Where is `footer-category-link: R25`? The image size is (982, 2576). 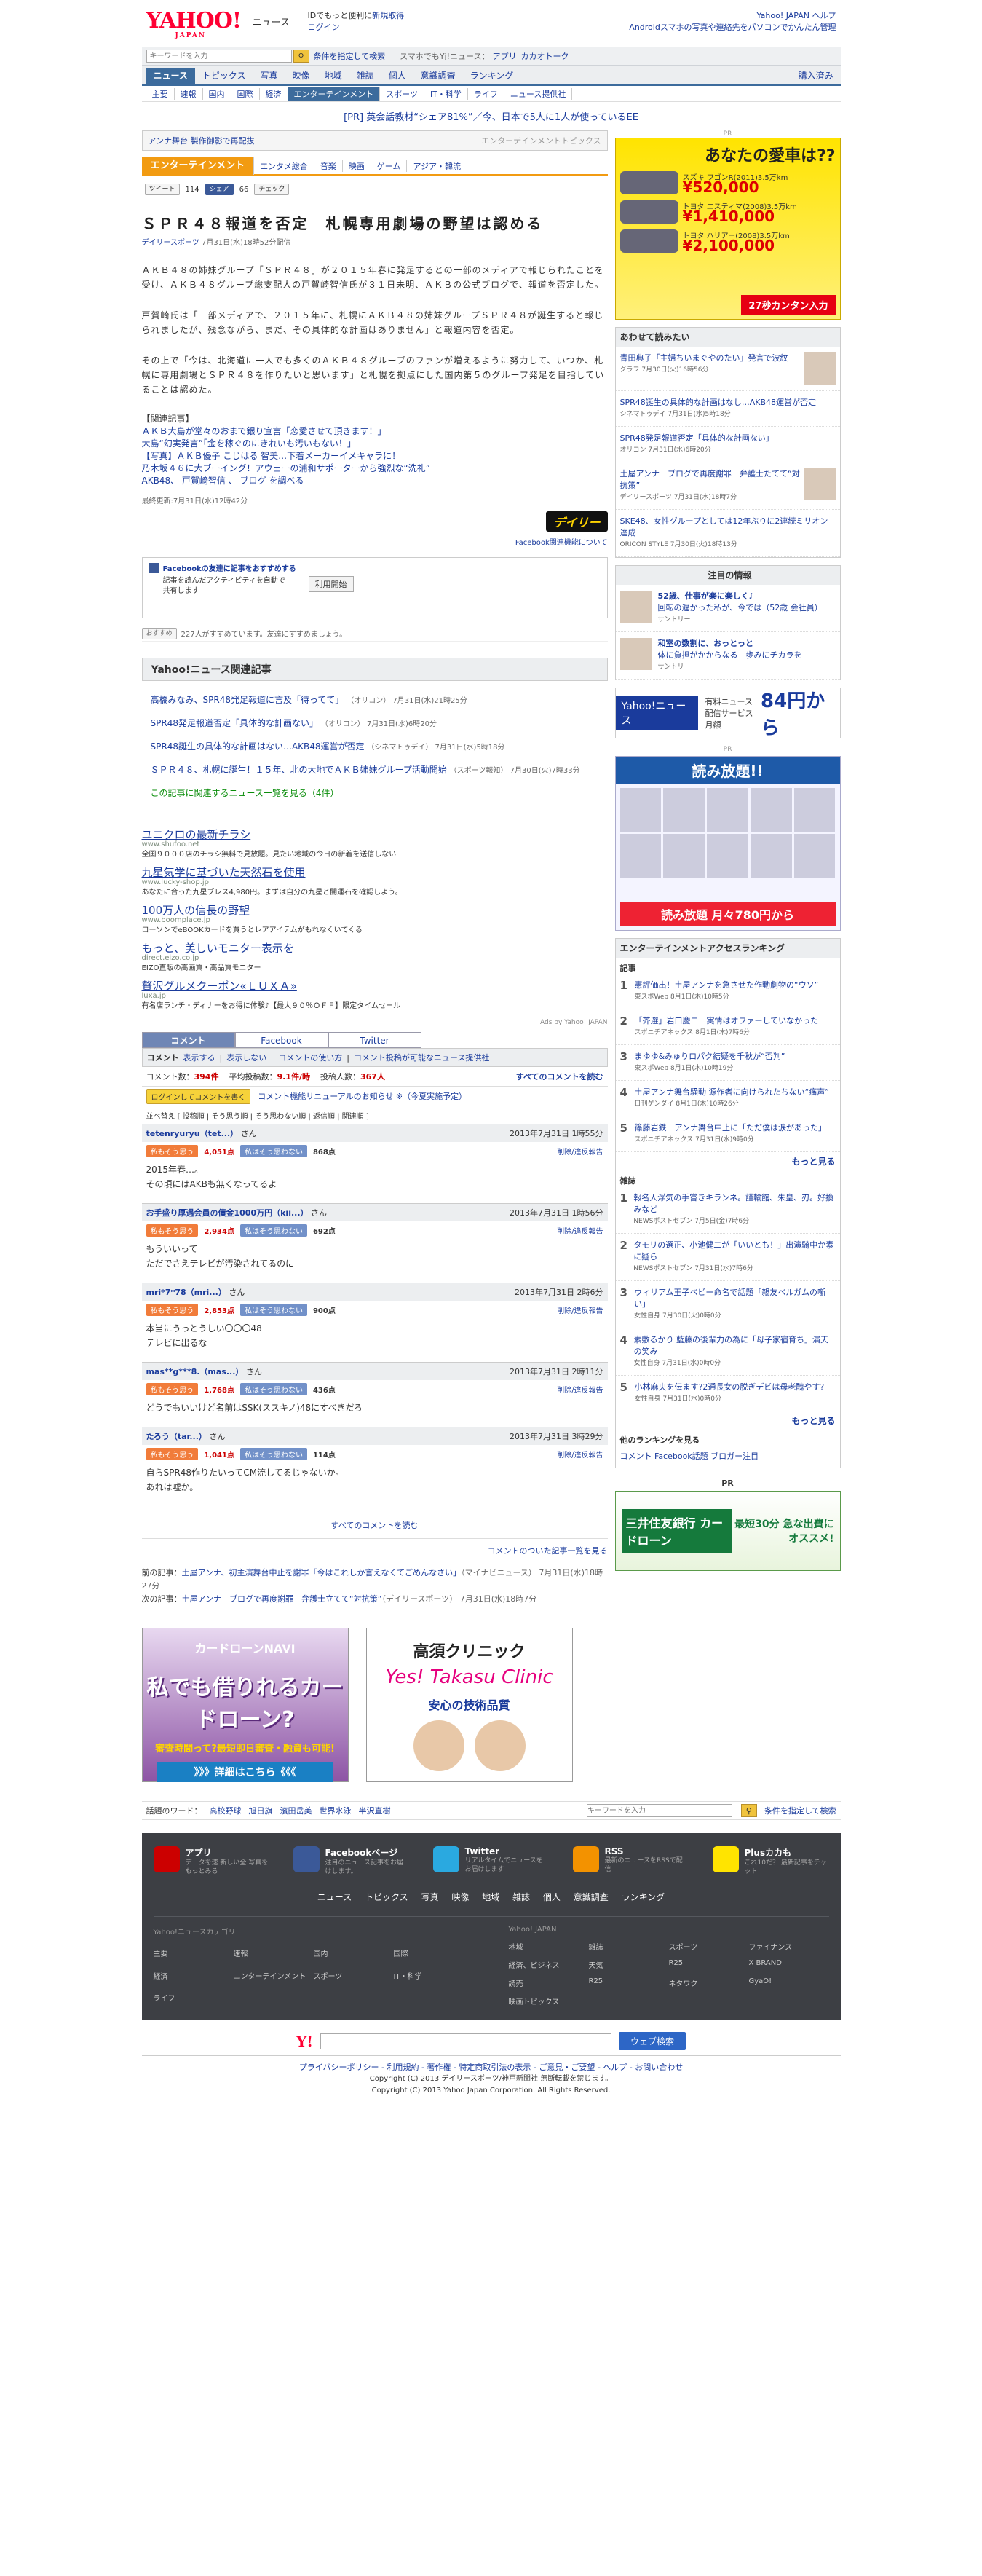
footer-category-link: R25 is located at coordinates (629, 1982).